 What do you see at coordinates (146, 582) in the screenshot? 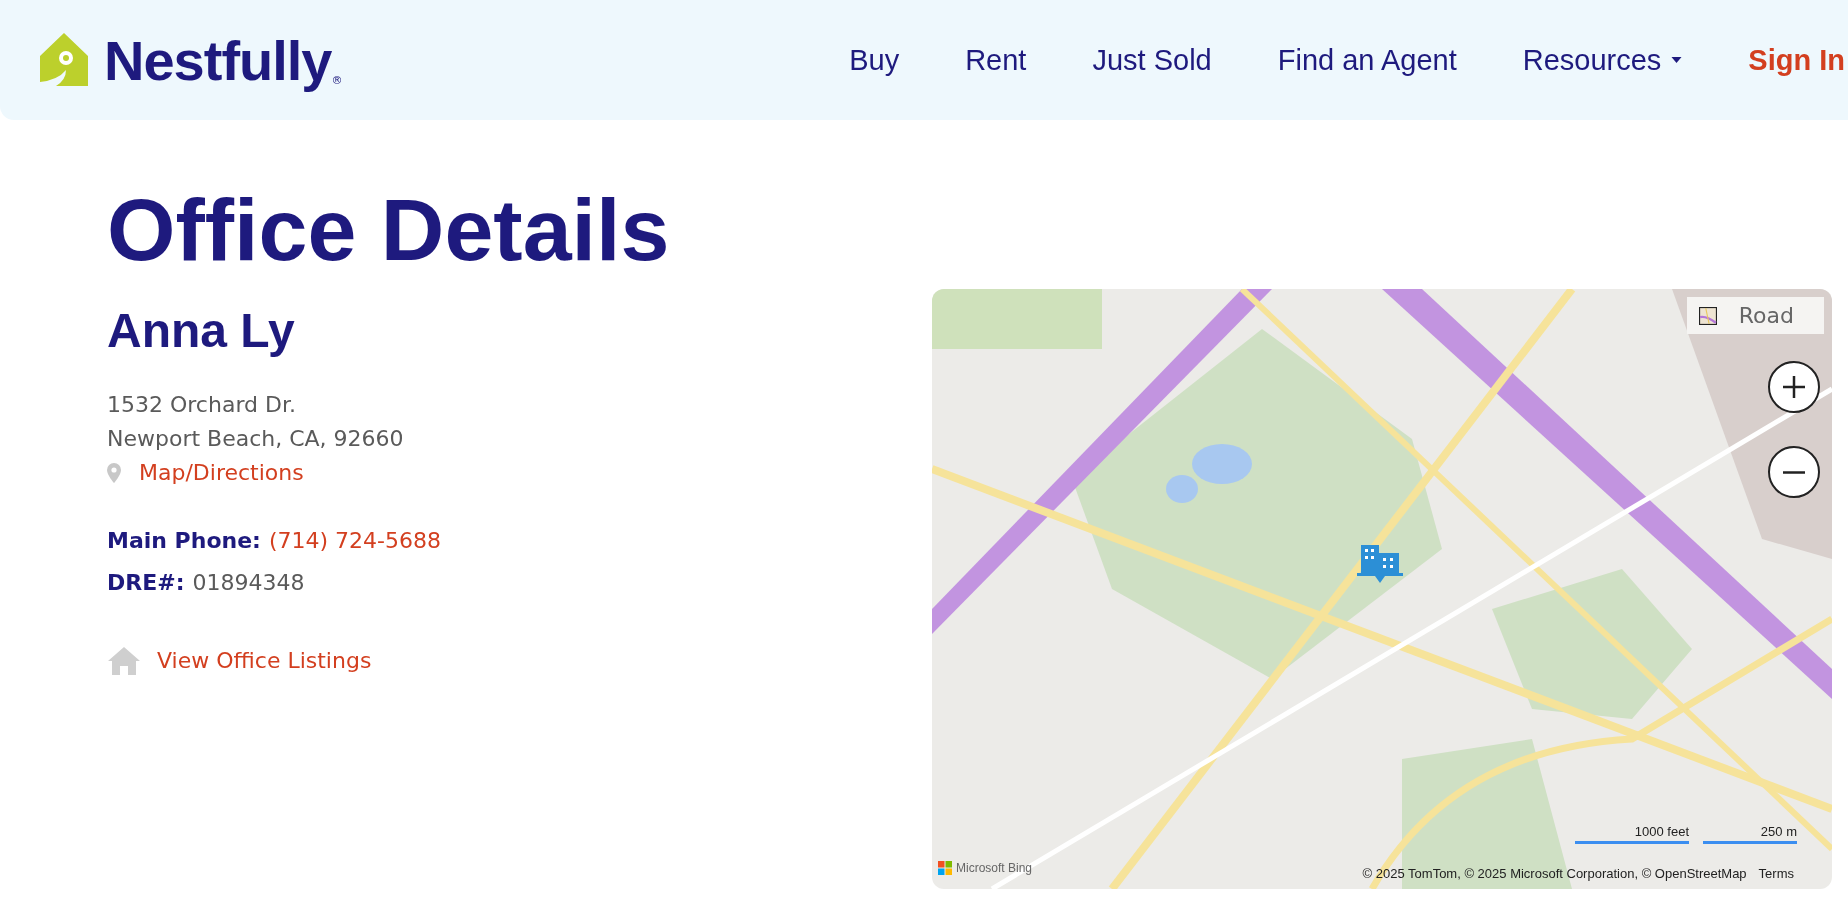
I see `dre-label: DRE#:` at bounding box center [146, 582].